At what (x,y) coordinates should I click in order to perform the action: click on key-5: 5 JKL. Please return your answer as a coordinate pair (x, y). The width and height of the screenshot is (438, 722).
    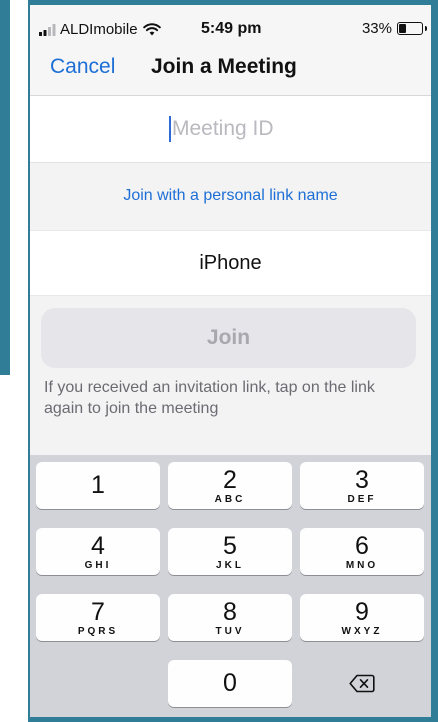
    Looking at the image, I should click on (230, 551).